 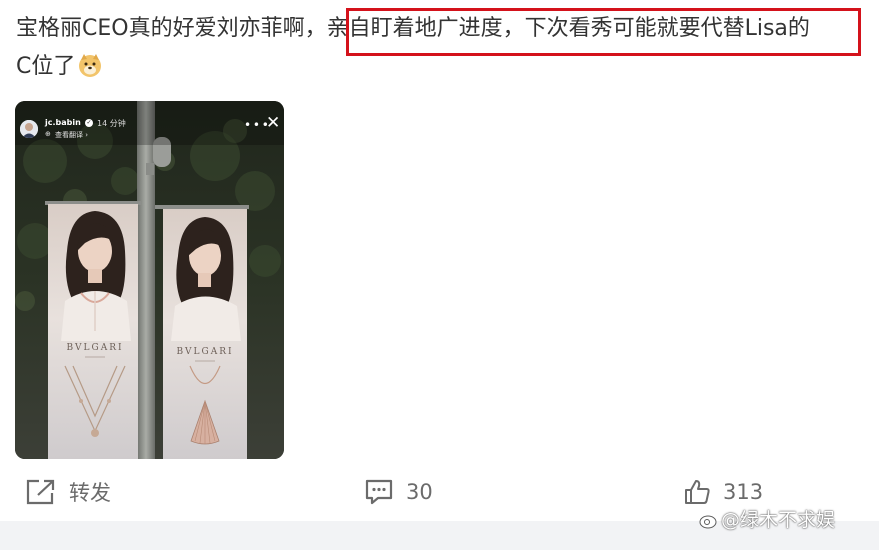 What do you see at coordinates (90, 65) in the screenshot?
I see `doge-emoji-icon` at bounding box center [90, 65].